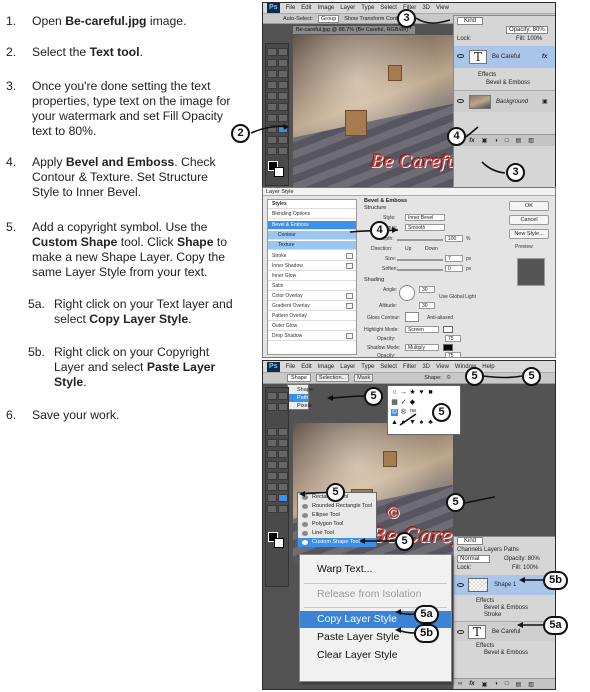  Describe the element at coordinates (474, 376) in the screenshot. I see `callout-5-options: 5` at that location.